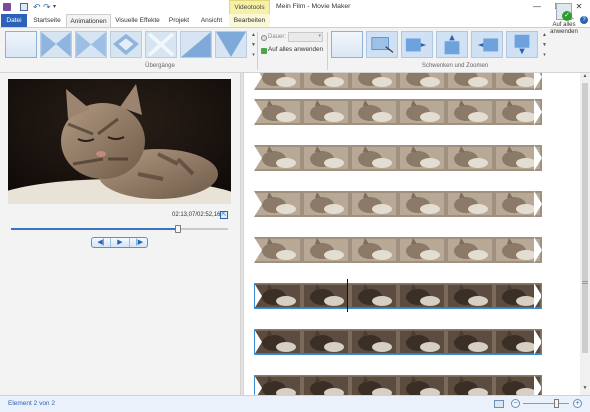 The width and height of the screenshot is (590, 412). I want to click on apply-all-transitions-button: Auf alles anwenden, so click(295, 49).